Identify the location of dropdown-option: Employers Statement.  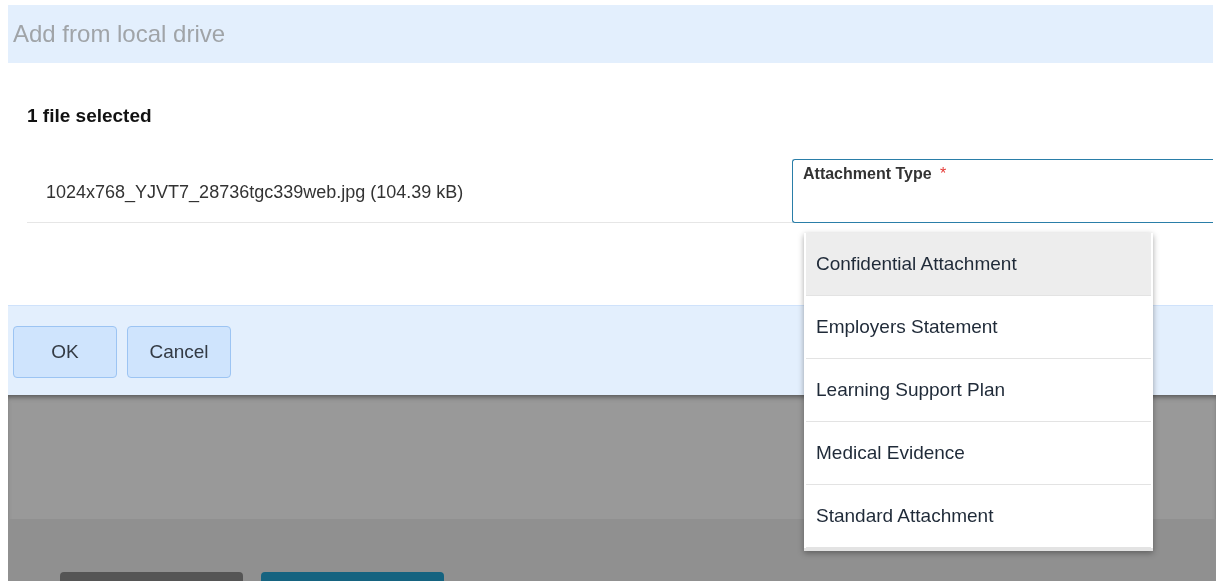
(978, 327).